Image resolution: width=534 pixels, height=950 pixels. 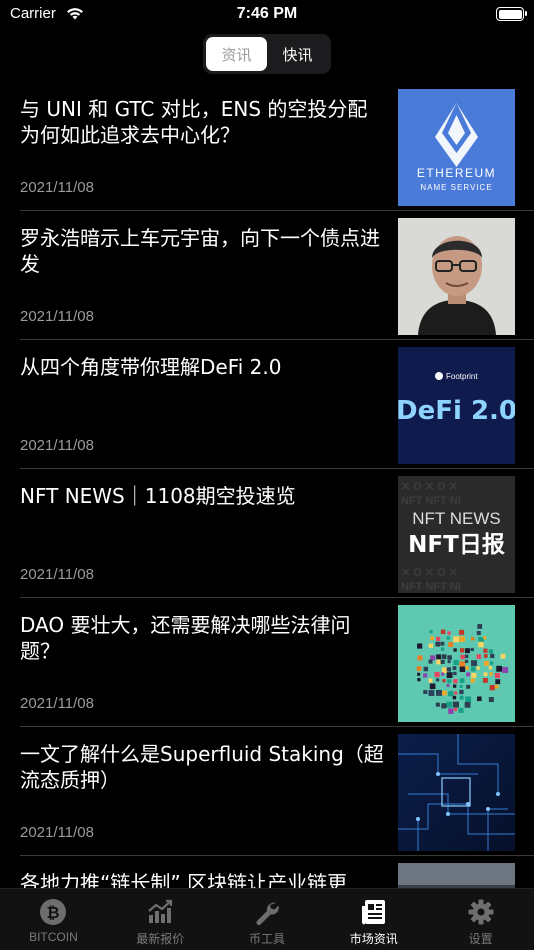 What do you see at coordinates (456, 663) in the screenshot?
I see `news-thumbnail-dao` at bounding box center [456, 663].